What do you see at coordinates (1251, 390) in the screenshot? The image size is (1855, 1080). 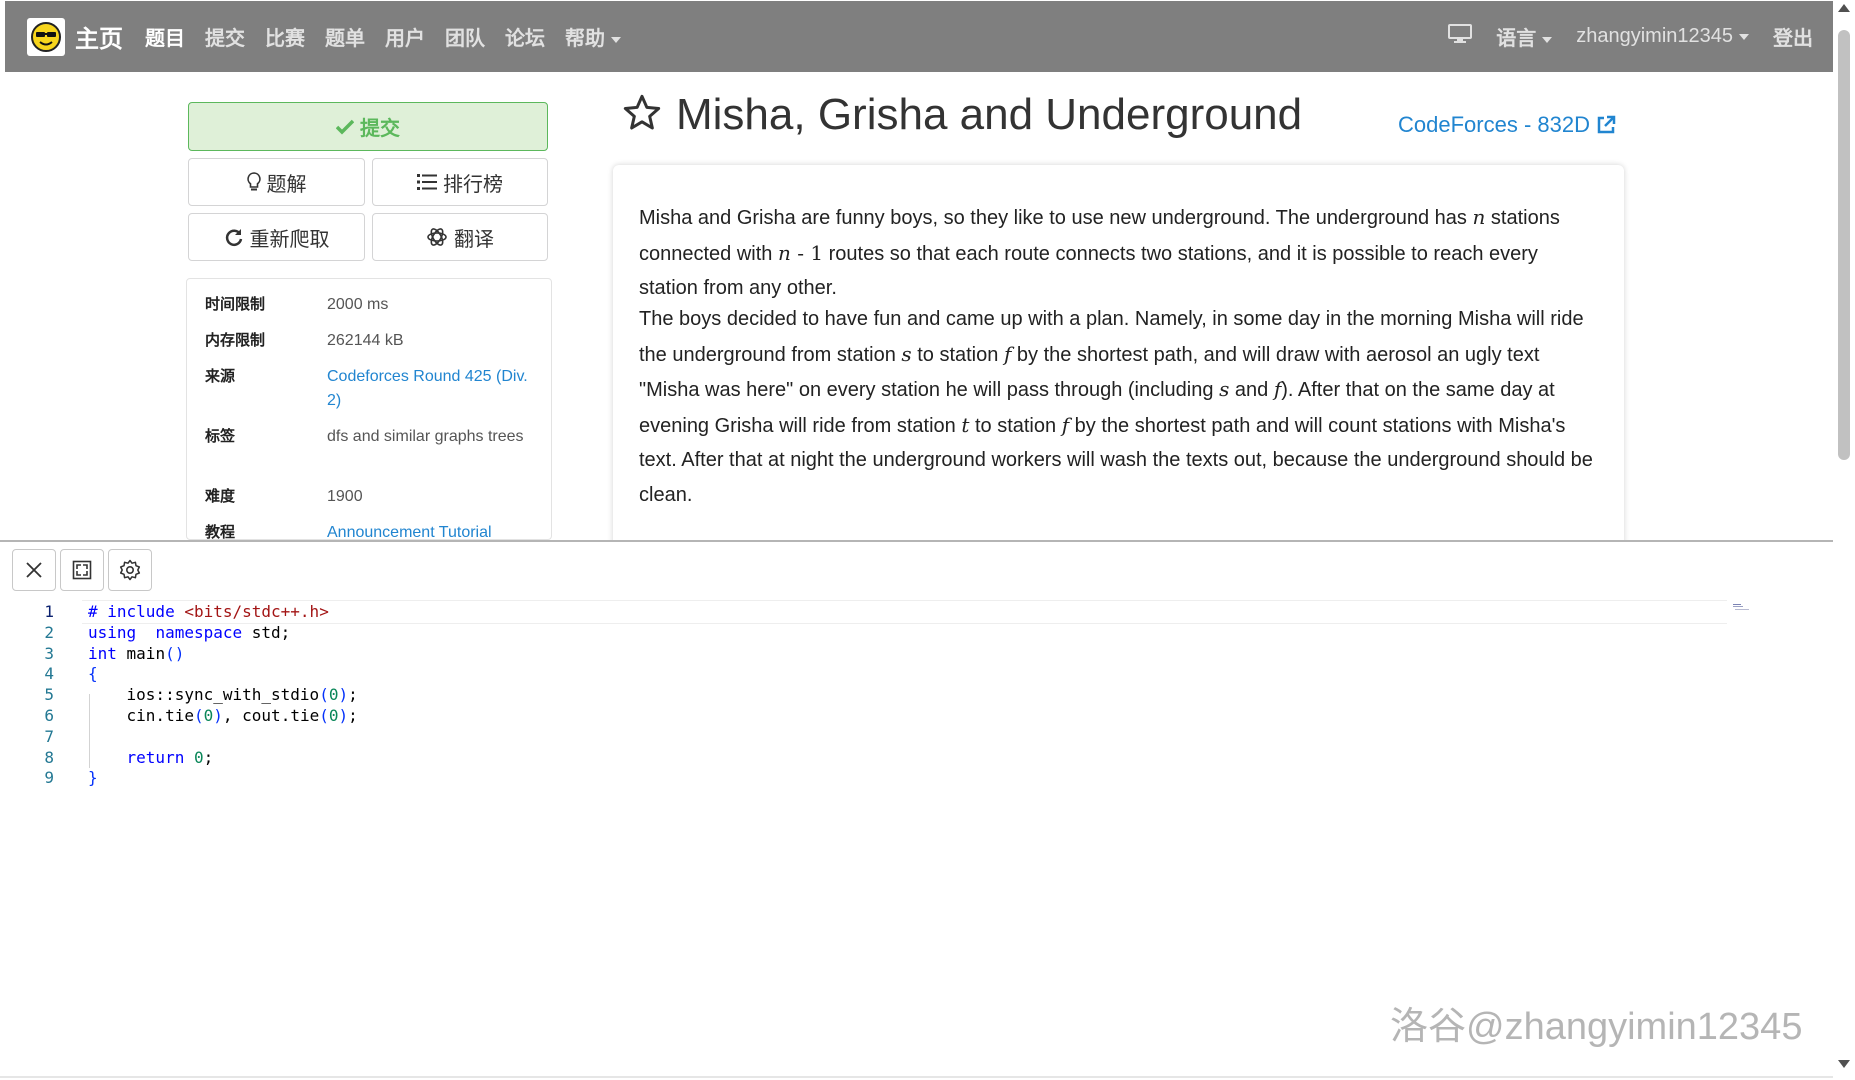 I see `statement-segment: and` at bounding box center [1251, 390].